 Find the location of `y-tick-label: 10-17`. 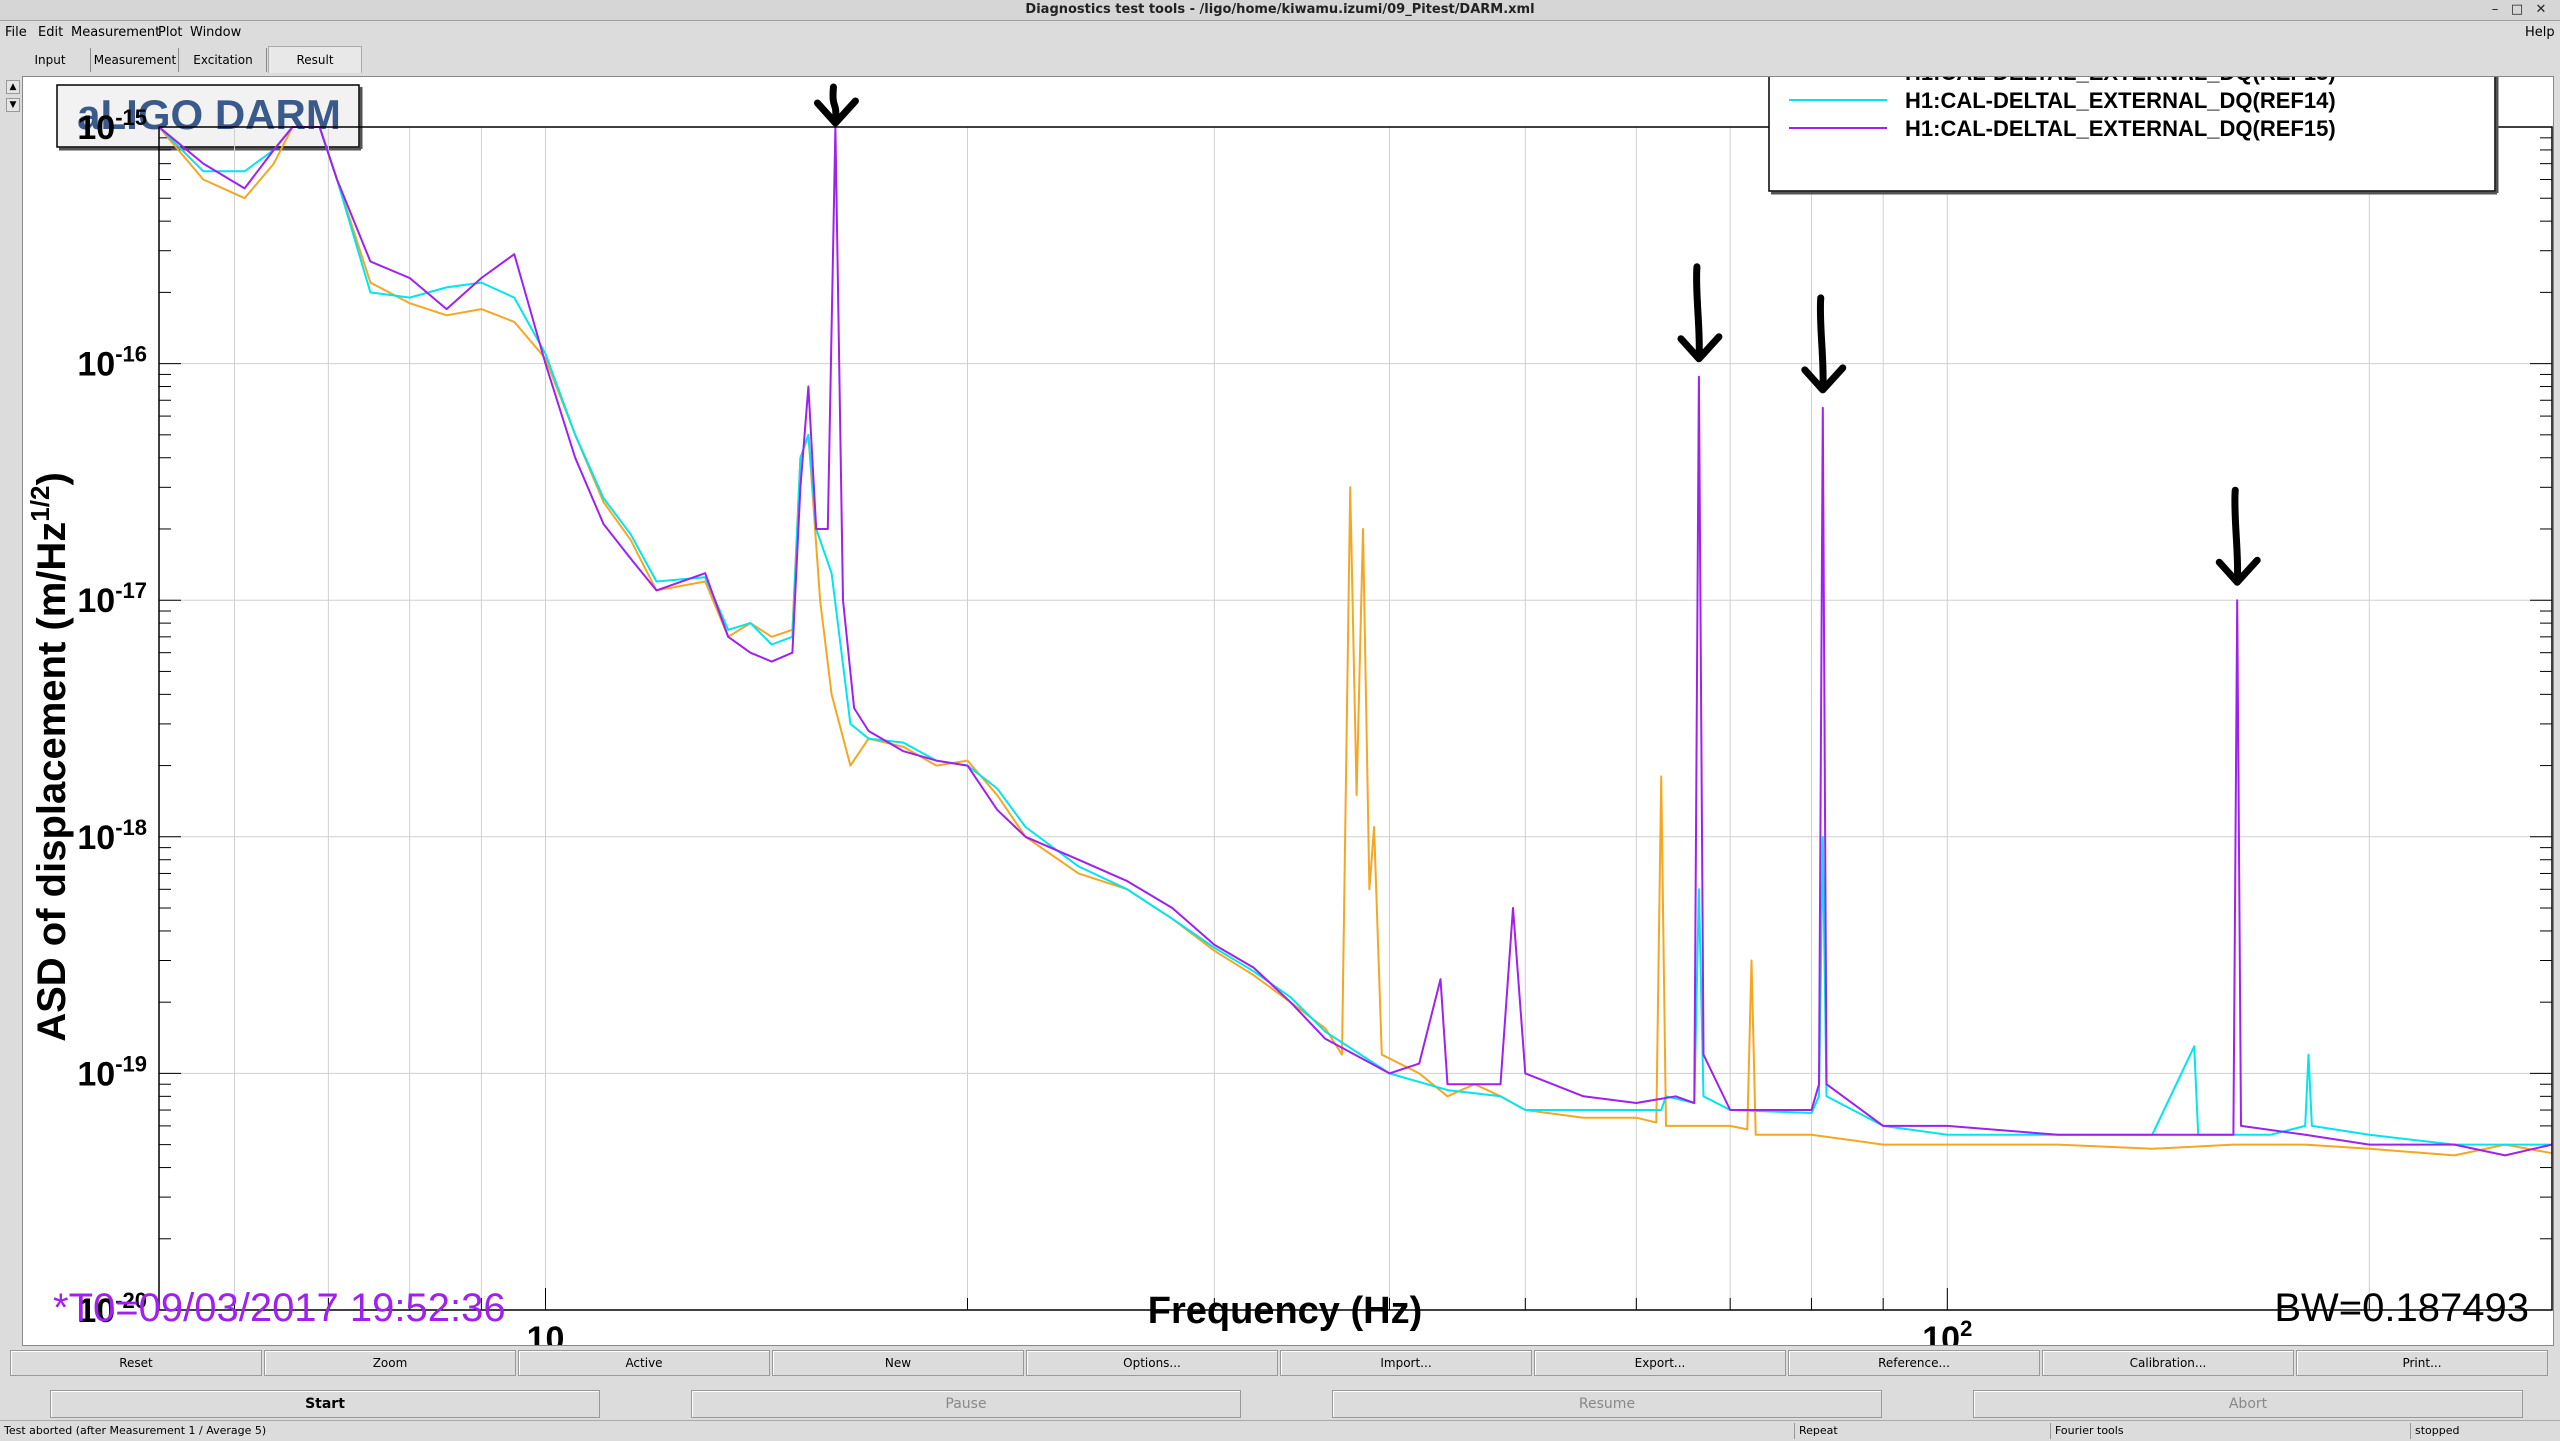

y-tick-label: 10-17 is located at coordinates (112, 599).